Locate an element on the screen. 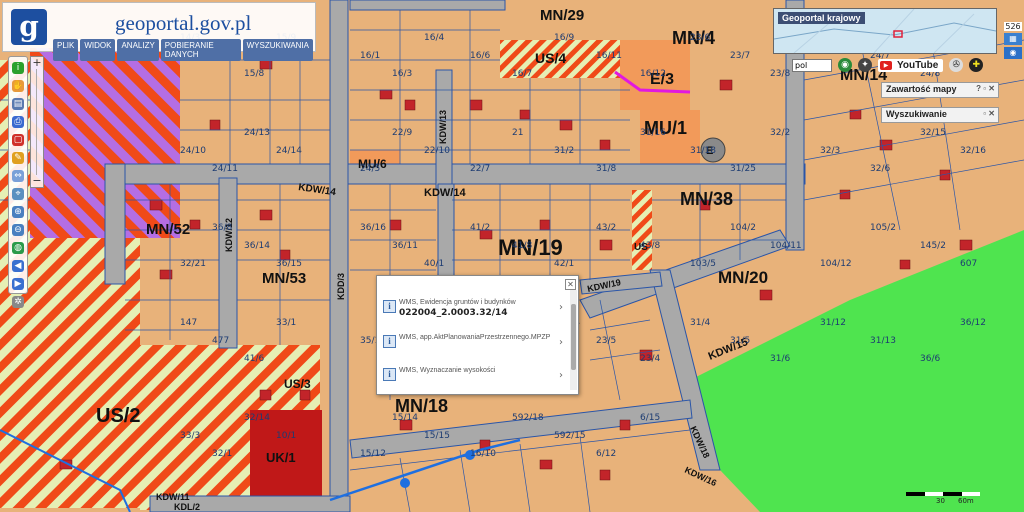 The height and width of the screenshot is (512, 1024). parcel-number: 24/14 is located at coordinates (289, 151).